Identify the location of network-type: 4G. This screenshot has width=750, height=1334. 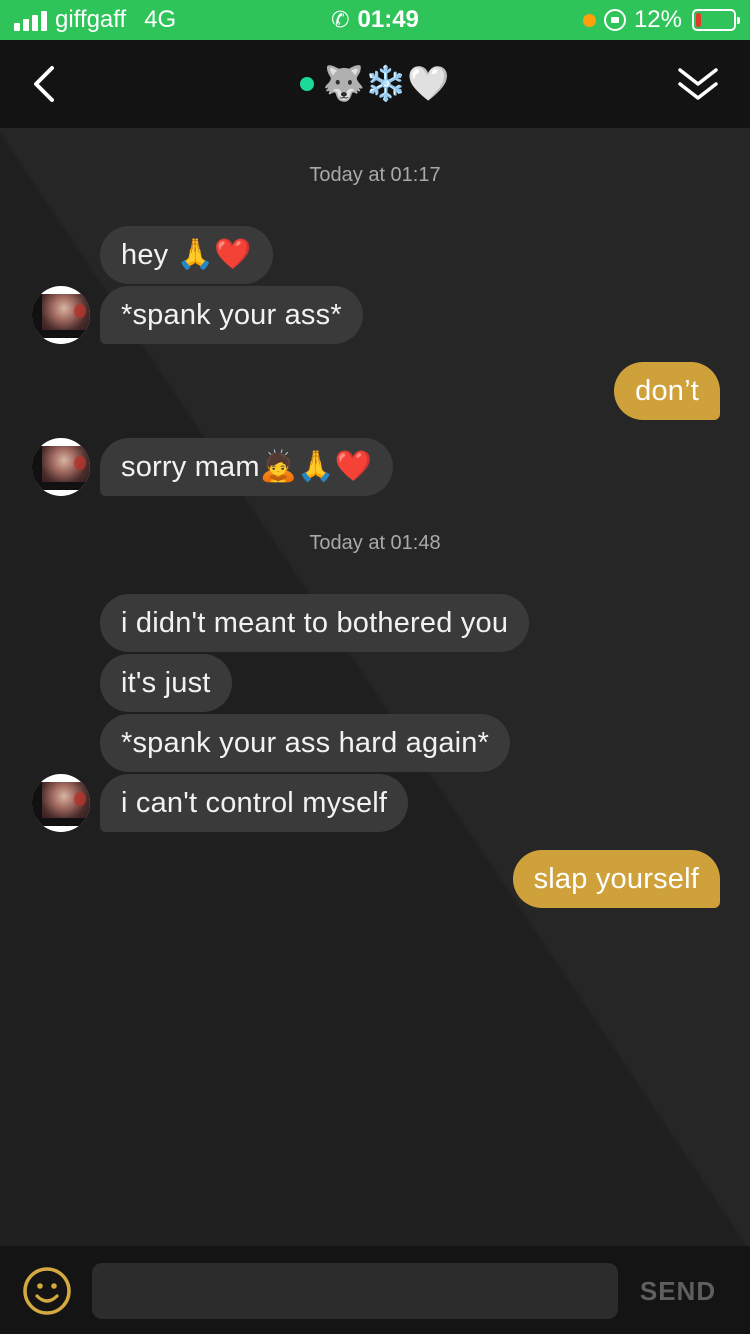
(160, 19).